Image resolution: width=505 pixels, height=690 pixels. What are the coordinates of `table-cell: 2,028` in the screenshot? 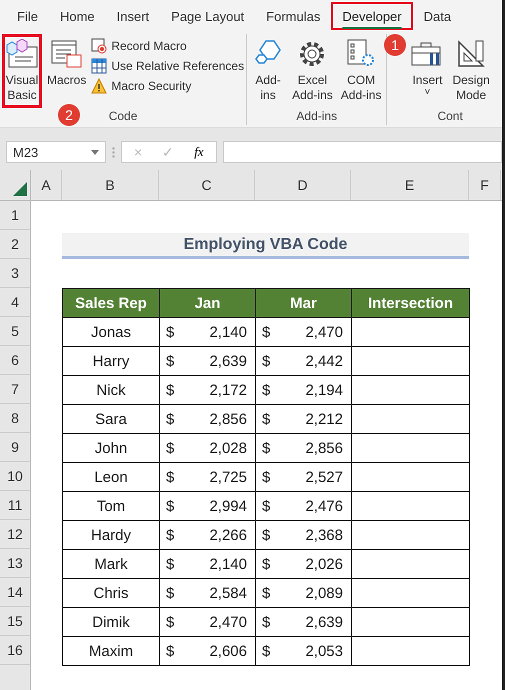 It's located at (228, 448).